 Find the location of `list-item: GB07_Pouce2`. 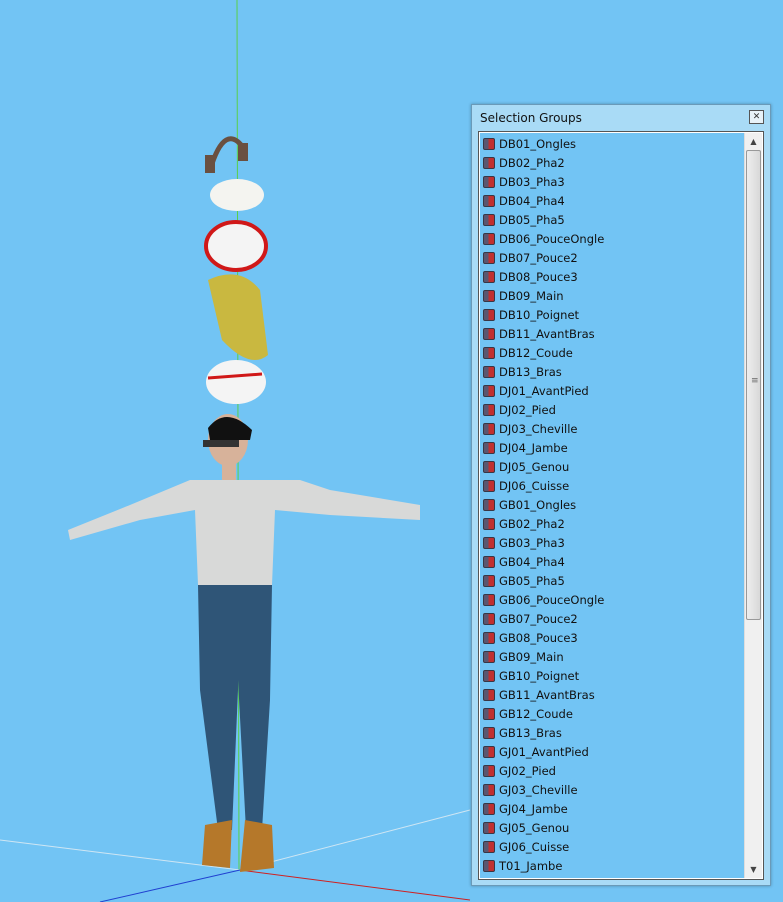

list-item: GB07_Pouce2 is located at coordinates (613, 618).